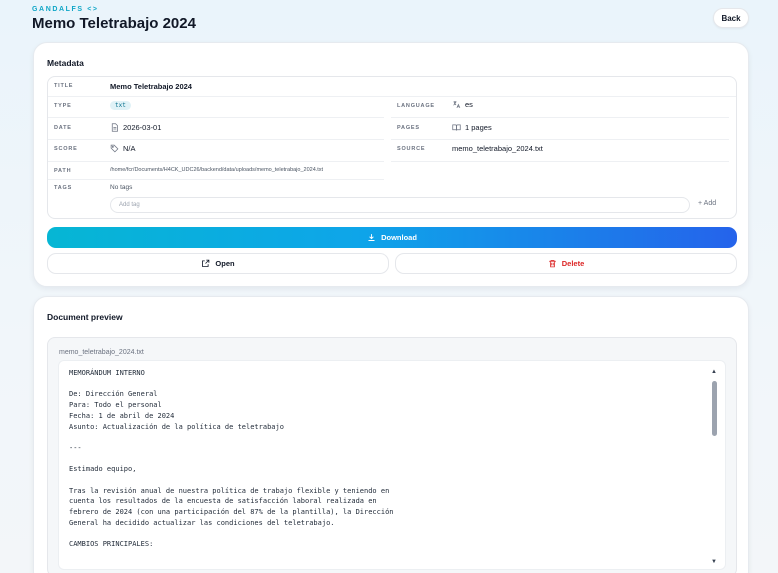 The width and height of the screenshot is (778, 573). I want to click on score-value: N/A, so click(123, 148).